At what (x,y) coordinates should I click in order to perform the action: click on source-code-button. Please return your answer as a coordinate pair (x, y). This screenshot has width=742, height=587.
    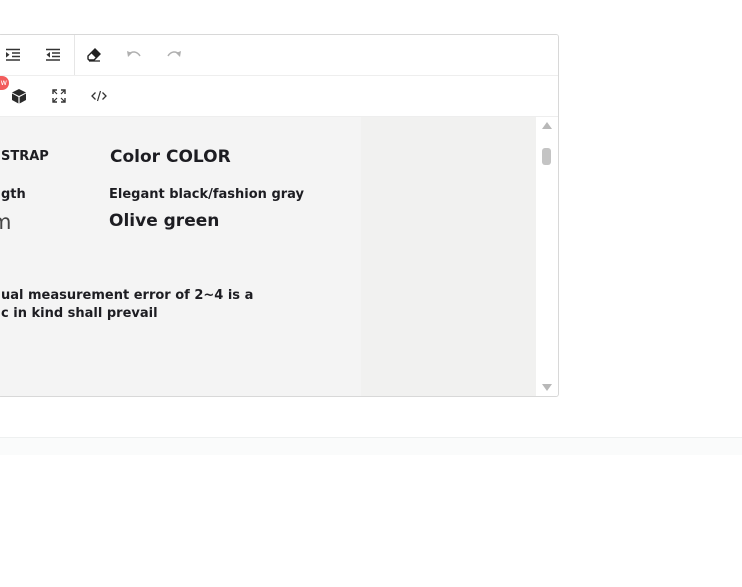
    Looking at the image, I should click on (99, 96).